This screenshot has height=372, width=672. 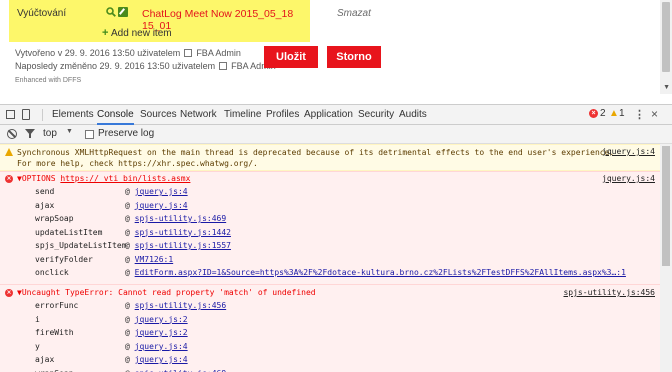 What do you see at coordinates (37, 319) in the screenshot?
I see `stack-frame-function: i` at bounding box center [37, 319].